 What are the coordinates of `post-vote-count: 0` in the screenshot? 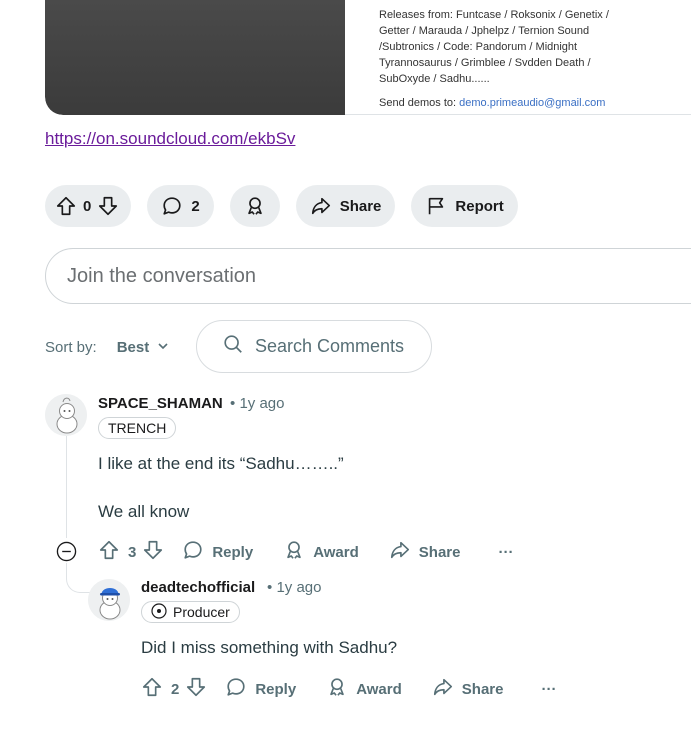 It's located at (87, 206).